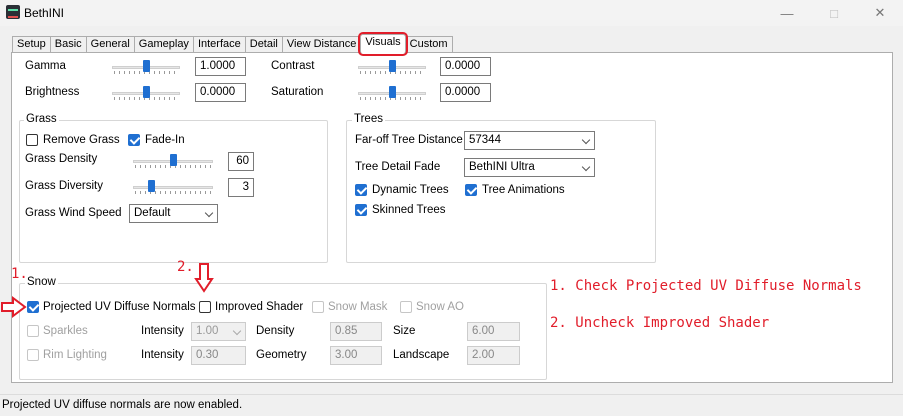  Describe the element at coordinates (33, 307) in the screenshot. I see `projected-uv-checkbox` at that location.